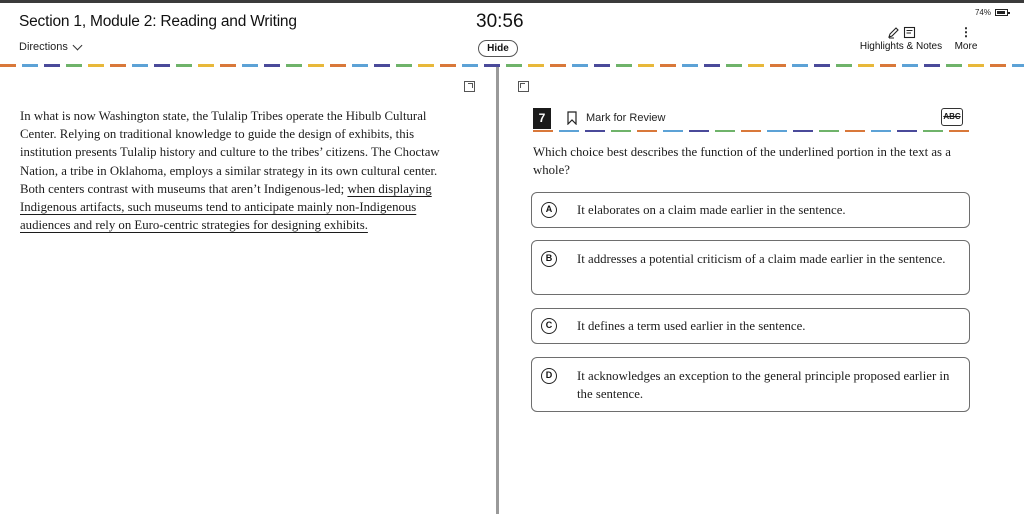  Describe the element at coordinates (966, 46) in the screenshot. I see `more-label: More` at that location.